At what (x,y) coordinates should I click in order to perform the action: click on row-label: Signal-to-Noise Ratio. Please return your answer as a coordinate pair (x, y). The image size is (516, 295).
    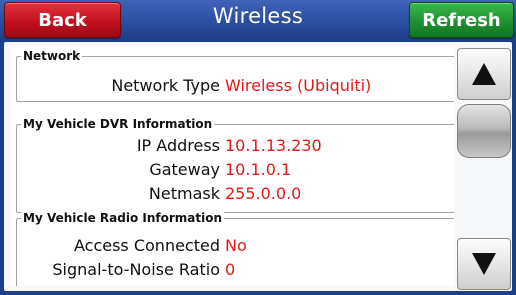
    Looking at the image, I should click on (136, 269).